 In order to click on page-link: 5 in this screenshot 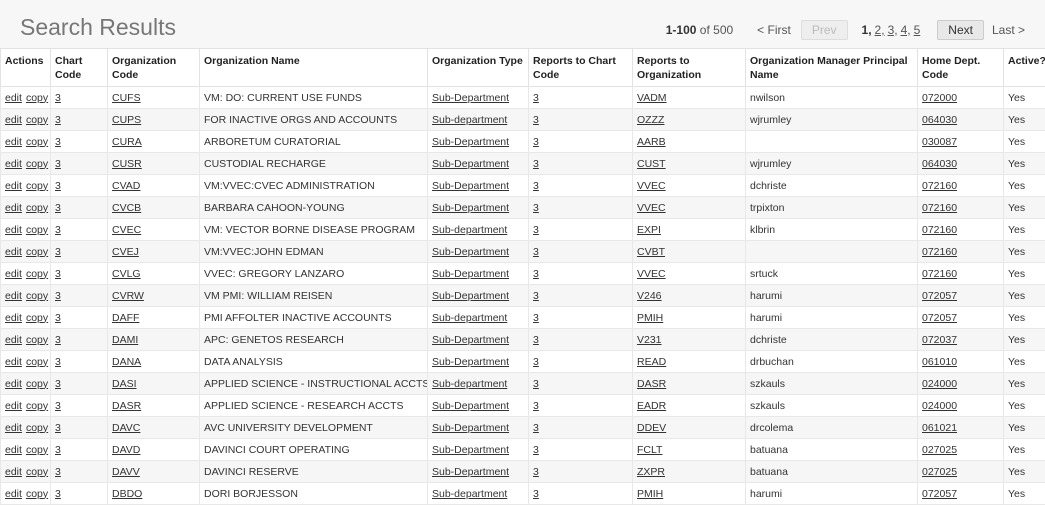, I will do `click(917, 30)`.